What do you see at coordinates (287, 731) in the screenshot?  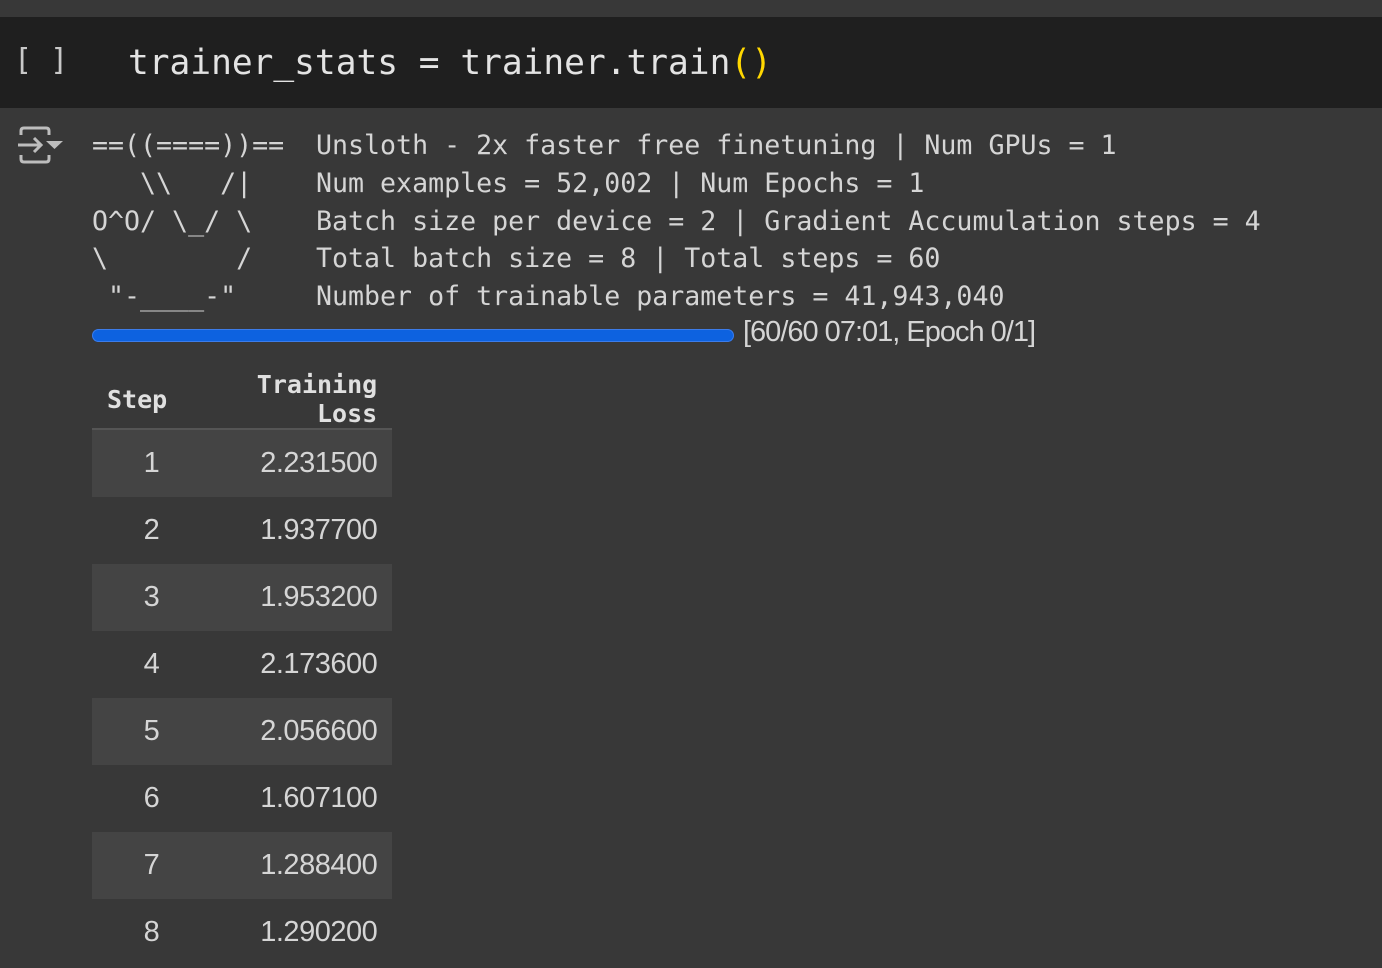 I see `loss-cell: 2.056600` at bounding box center [287, 731].